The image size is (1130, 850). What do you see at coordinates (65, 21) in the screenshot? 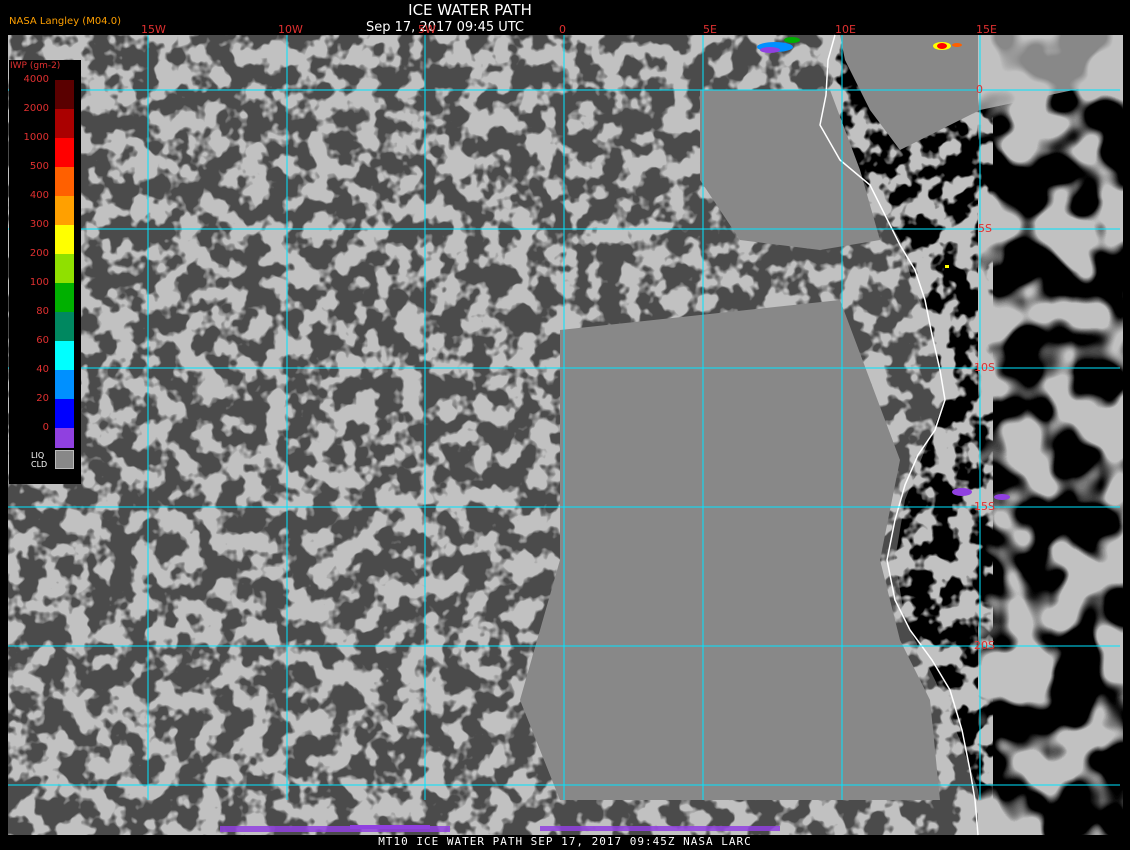
I see `credit-label: NASA Langley (M04.0)` at bounding box center [65, 21].